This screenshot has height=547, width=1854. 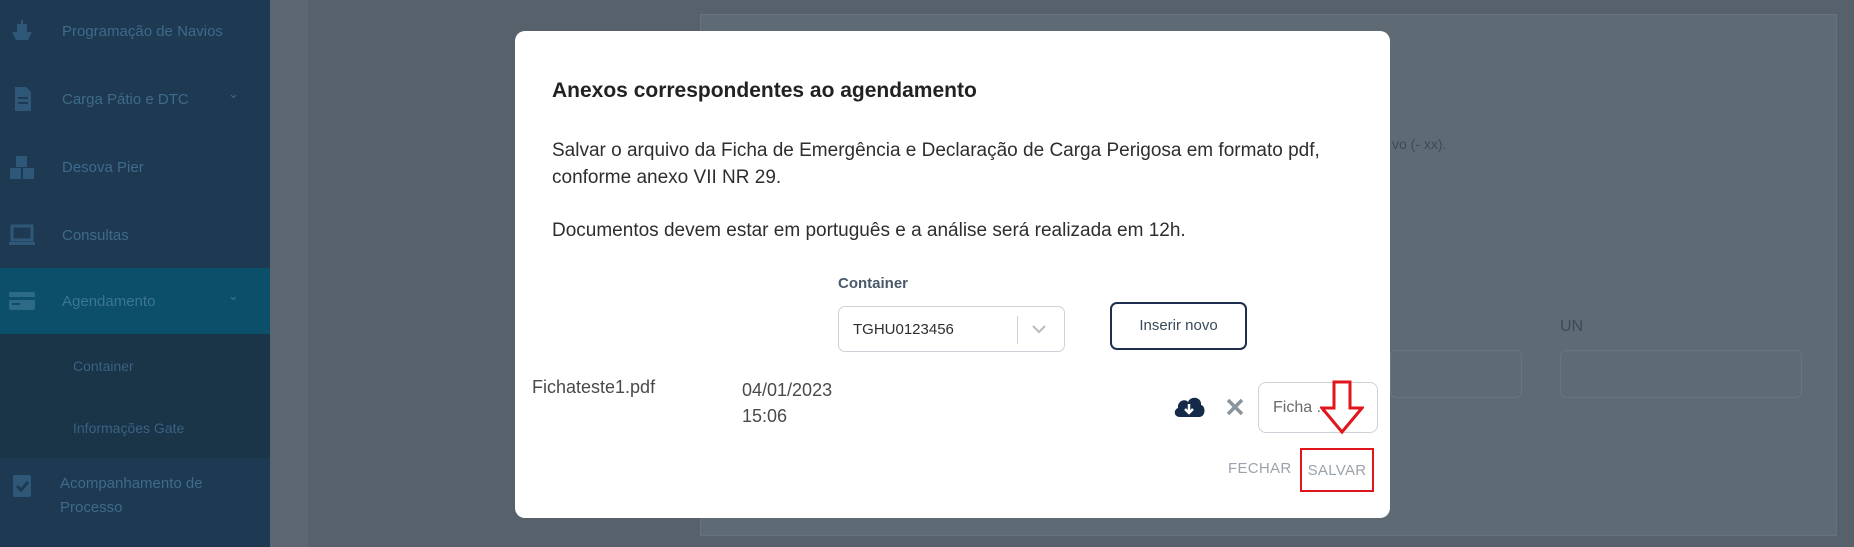 What do you see at coordinates (95, 235) in the screenshot?
I see `sidebar-item-label: Consultas` at bounding box center [95, 235].